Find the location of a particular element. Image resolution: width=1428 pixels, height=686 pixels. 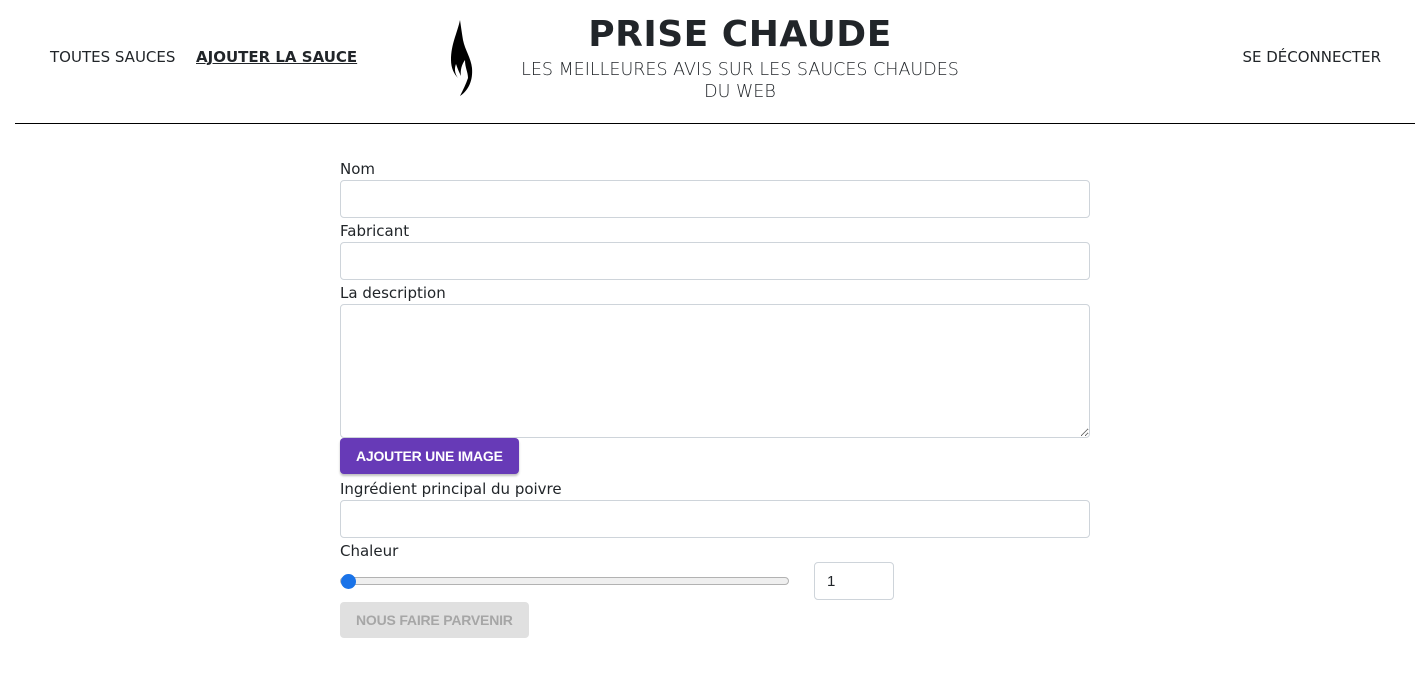

description-label: La description is located at coordinates (393, 293).